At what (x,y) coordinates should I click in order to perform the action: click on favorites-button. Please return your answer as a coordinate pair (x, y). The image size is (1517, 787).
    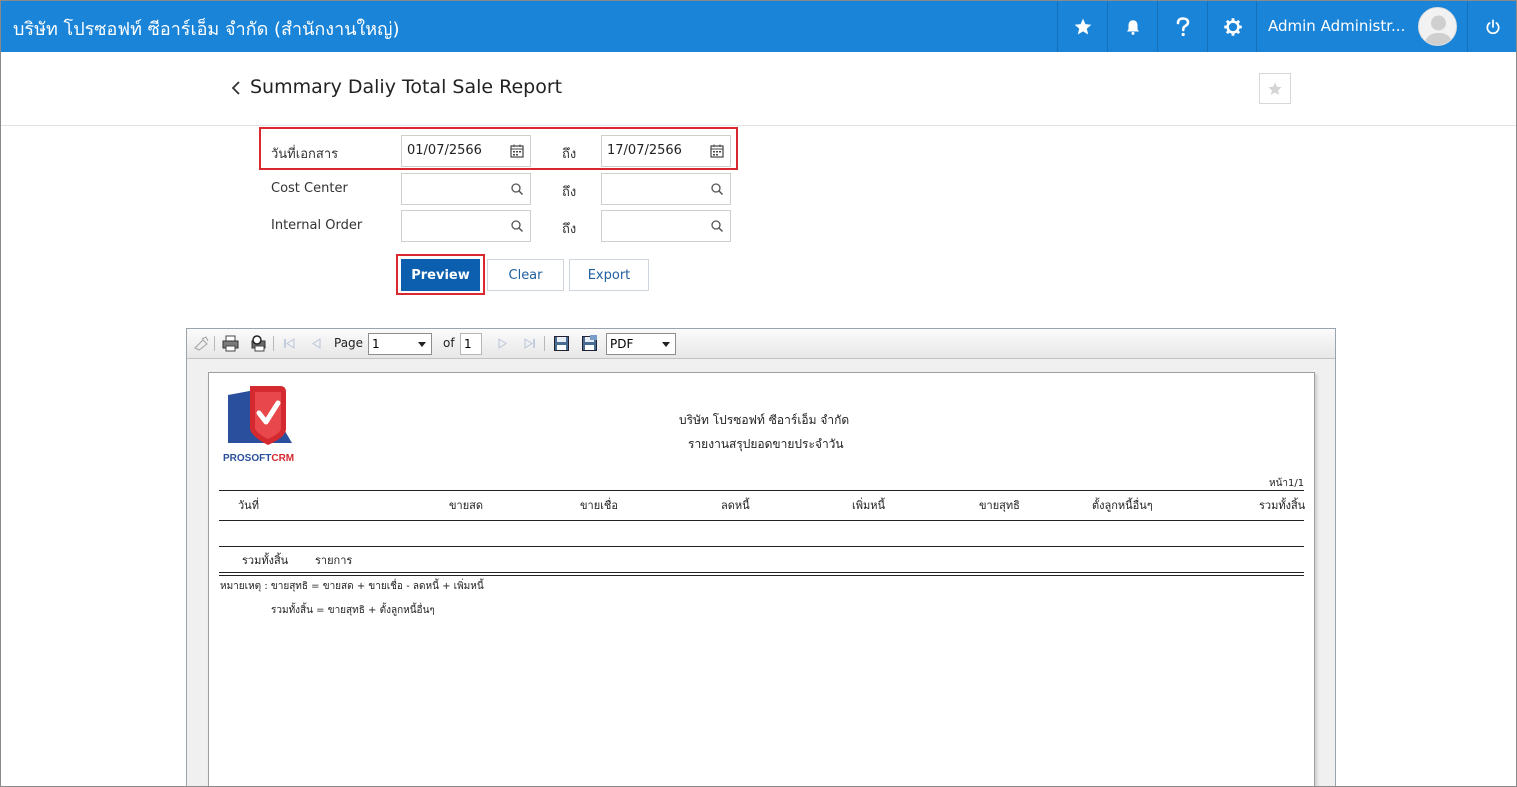
    Looking at the image, I should click on (1082, 26).